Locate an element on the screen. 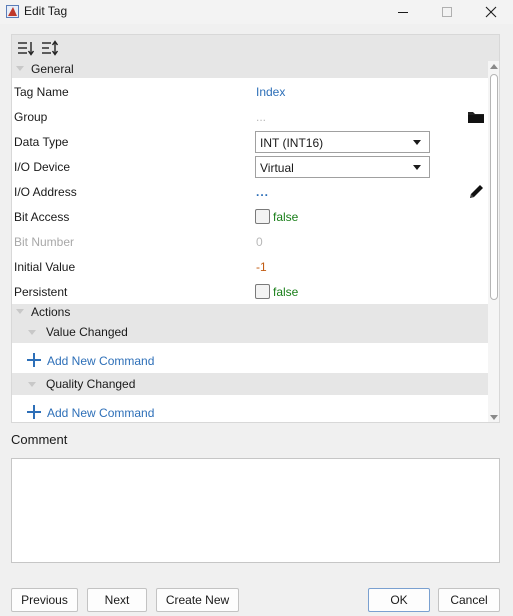 The height and width of the screenshot is (616, 513). close-icon is located at coordinates (491, 12).